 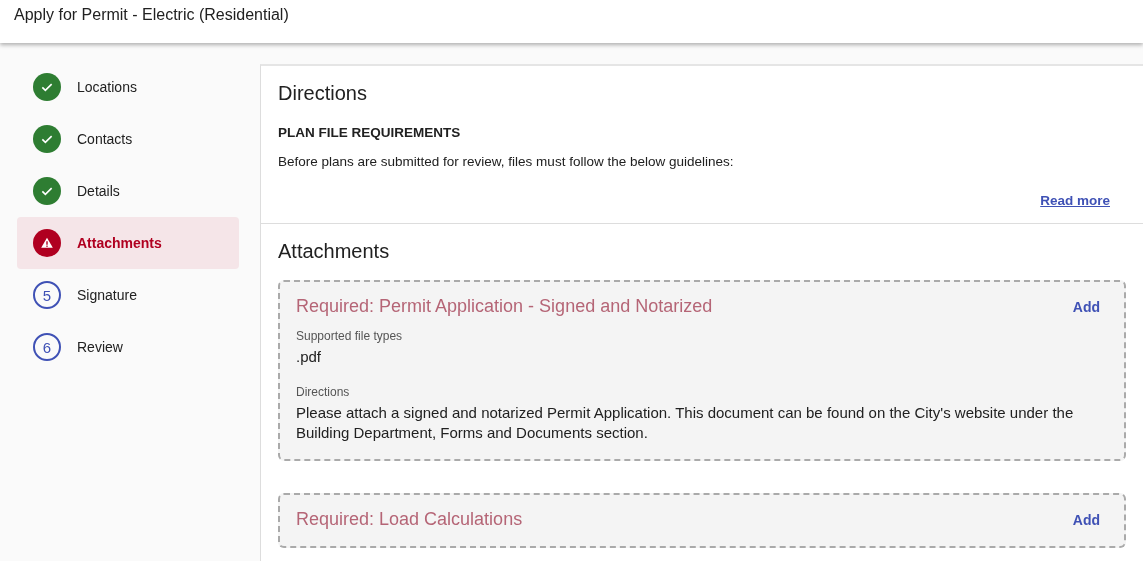 I want to click on field-label: Supported file types, so click(x=350, y=336).